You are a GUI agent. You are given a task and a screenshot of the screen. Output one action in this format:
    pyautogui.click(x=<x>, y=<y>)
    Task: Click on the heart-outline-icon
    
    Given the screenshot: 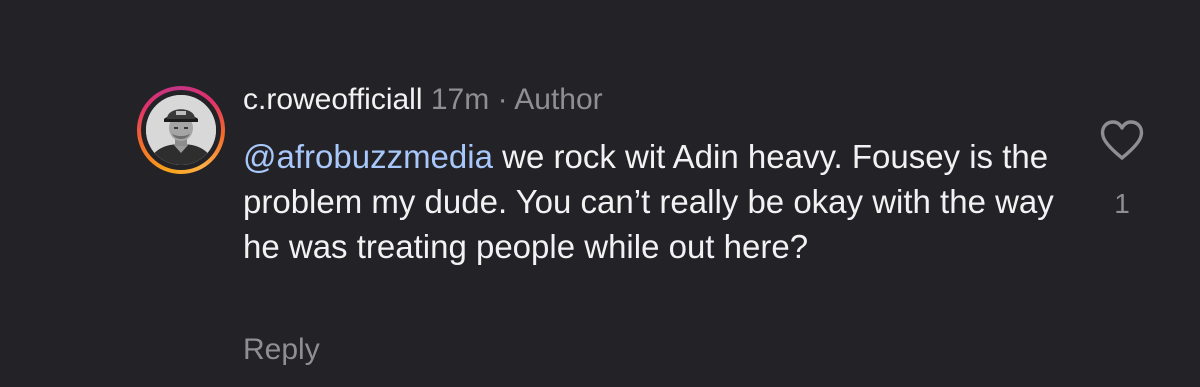 What is the action you would take?
    pyautogui.click(x=1122, y=140)
    